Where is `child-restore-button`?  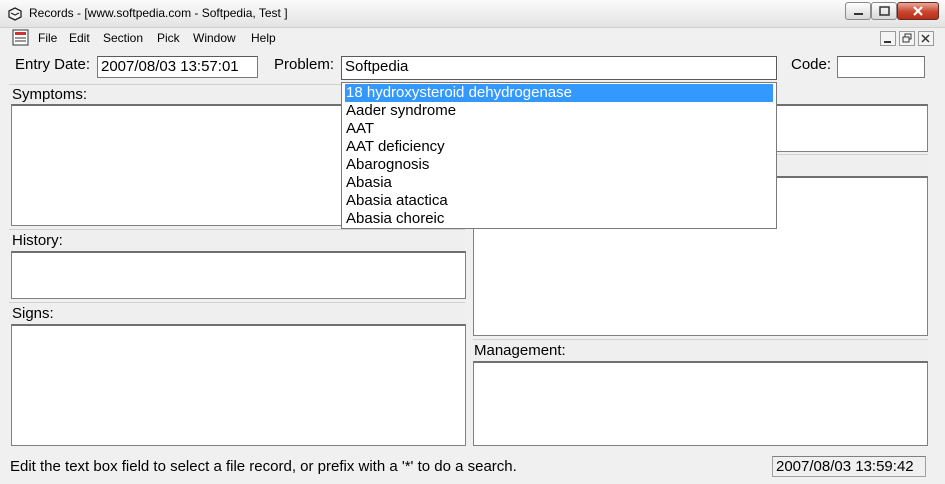
child-restore-button is located at coordinates (907, 38).